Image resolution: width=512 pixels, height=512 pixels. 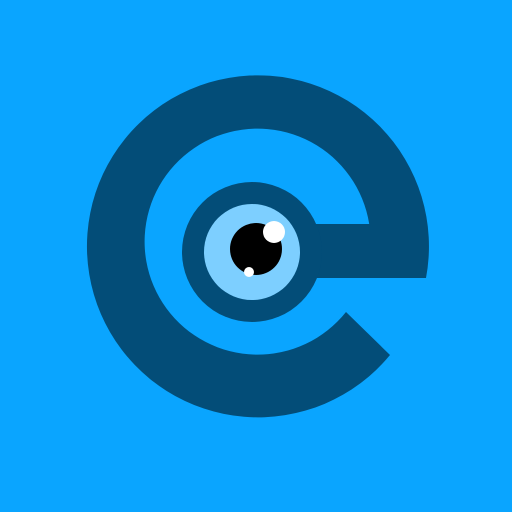 What do you see at coordinates (274, 232) in the screenshot?
I see `eye-highlight-large` at bounding box center [274, 232].